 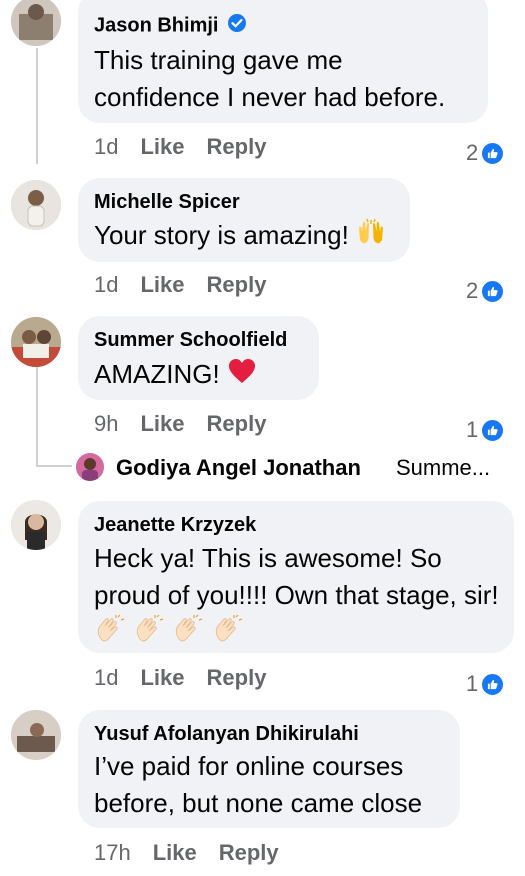 I want to click on comment-author: Yusuf Afolanyan Dhikirulahi, so click(x=226, y=734).